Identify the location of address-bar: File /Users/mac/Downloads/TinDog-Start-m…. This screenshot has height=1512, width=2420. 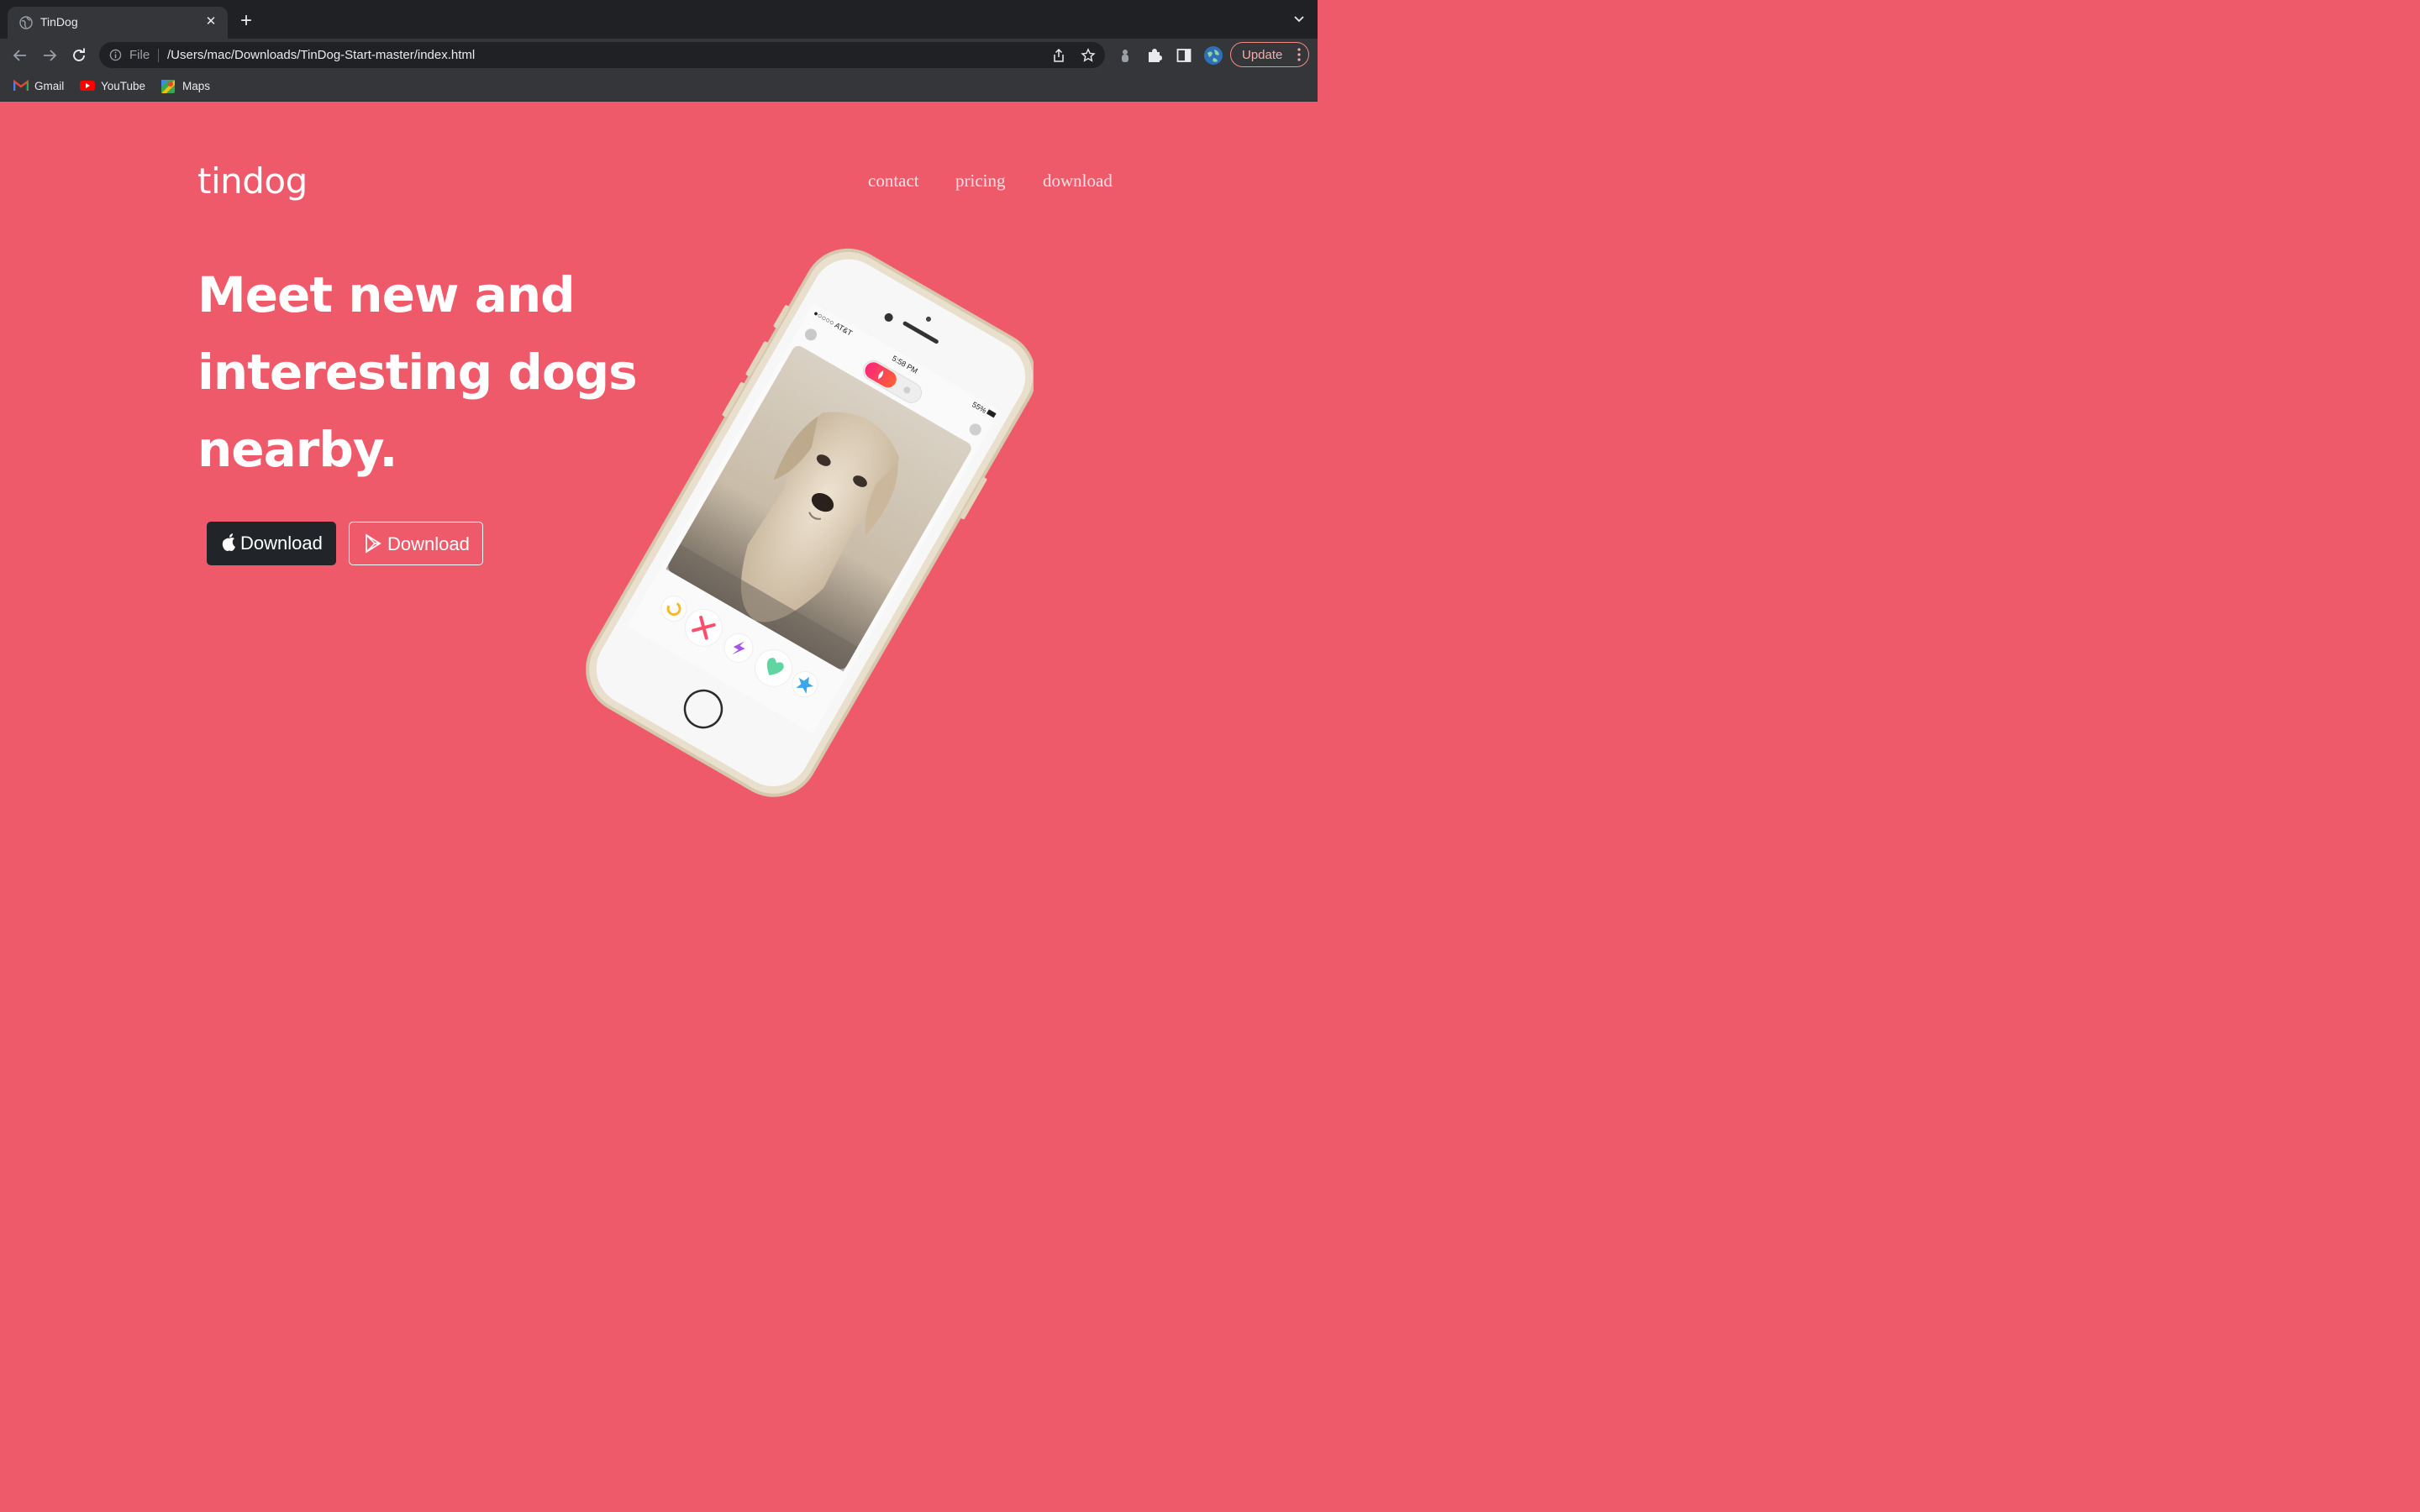
(602, 55).